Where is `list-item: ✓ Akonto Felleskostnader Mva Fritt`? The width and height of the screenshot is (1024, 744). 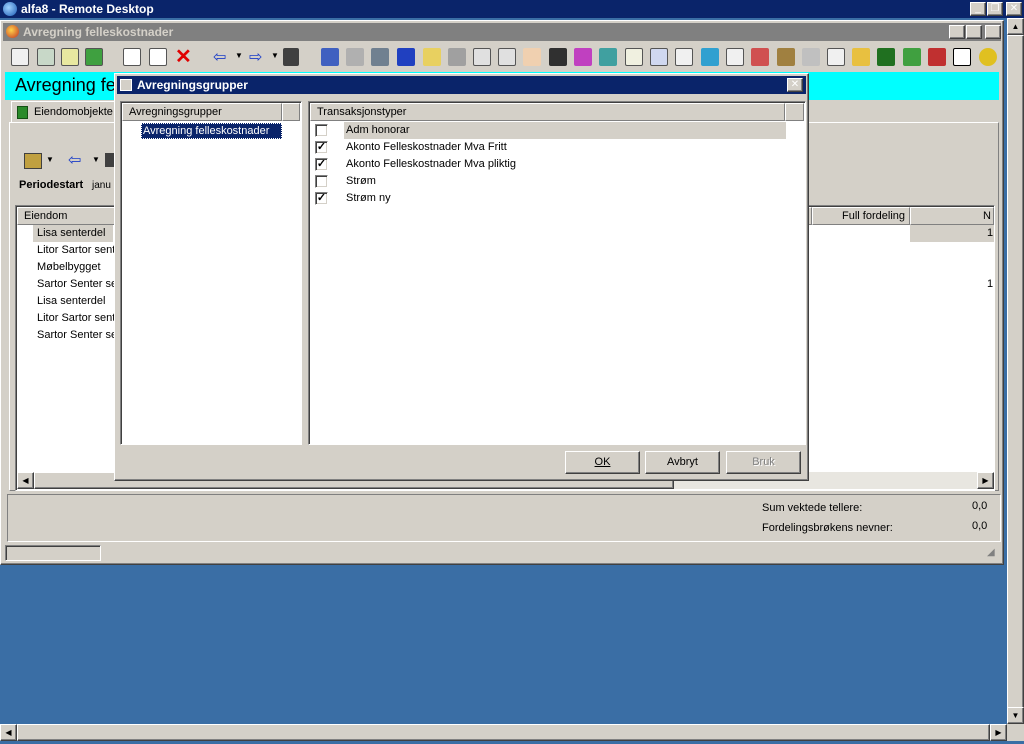 list-item: ✓ Akonto Felleskostnader Mva Fritt is located at coordinates (548, 147).